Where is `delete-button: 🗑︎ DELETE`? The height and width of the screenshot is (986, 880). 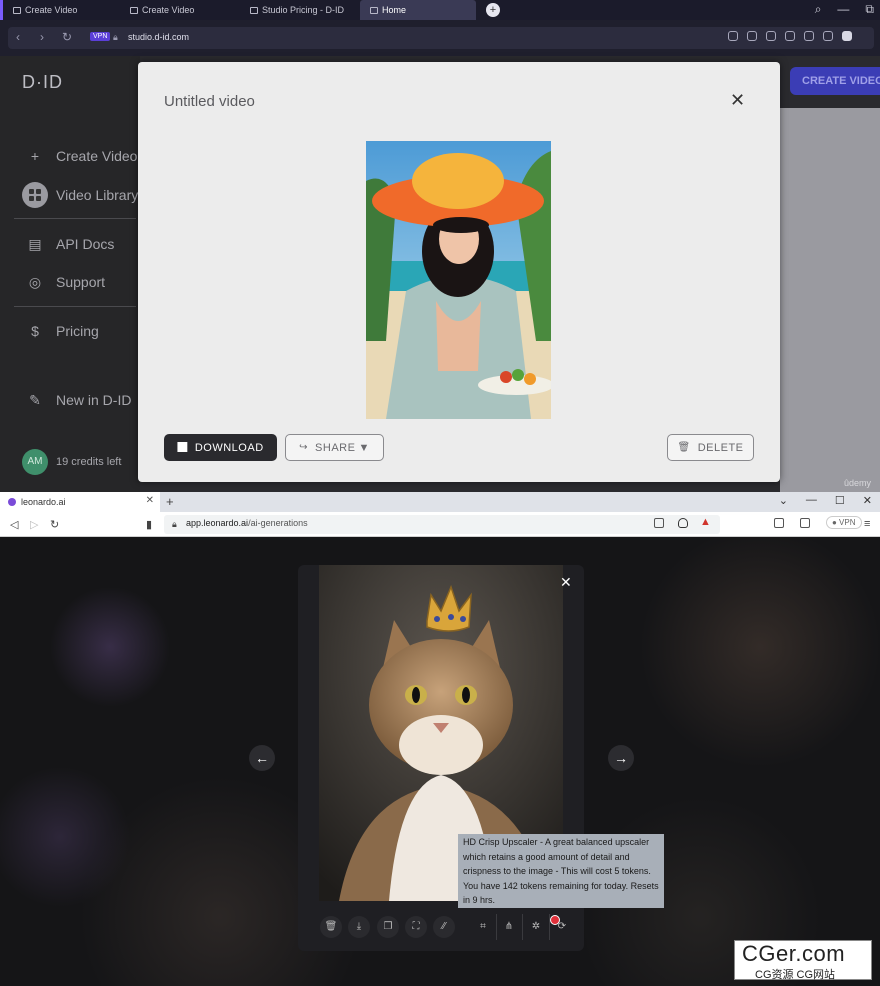
delete-button: 🗑︎ DELETE is located at coordinates (710, 447).